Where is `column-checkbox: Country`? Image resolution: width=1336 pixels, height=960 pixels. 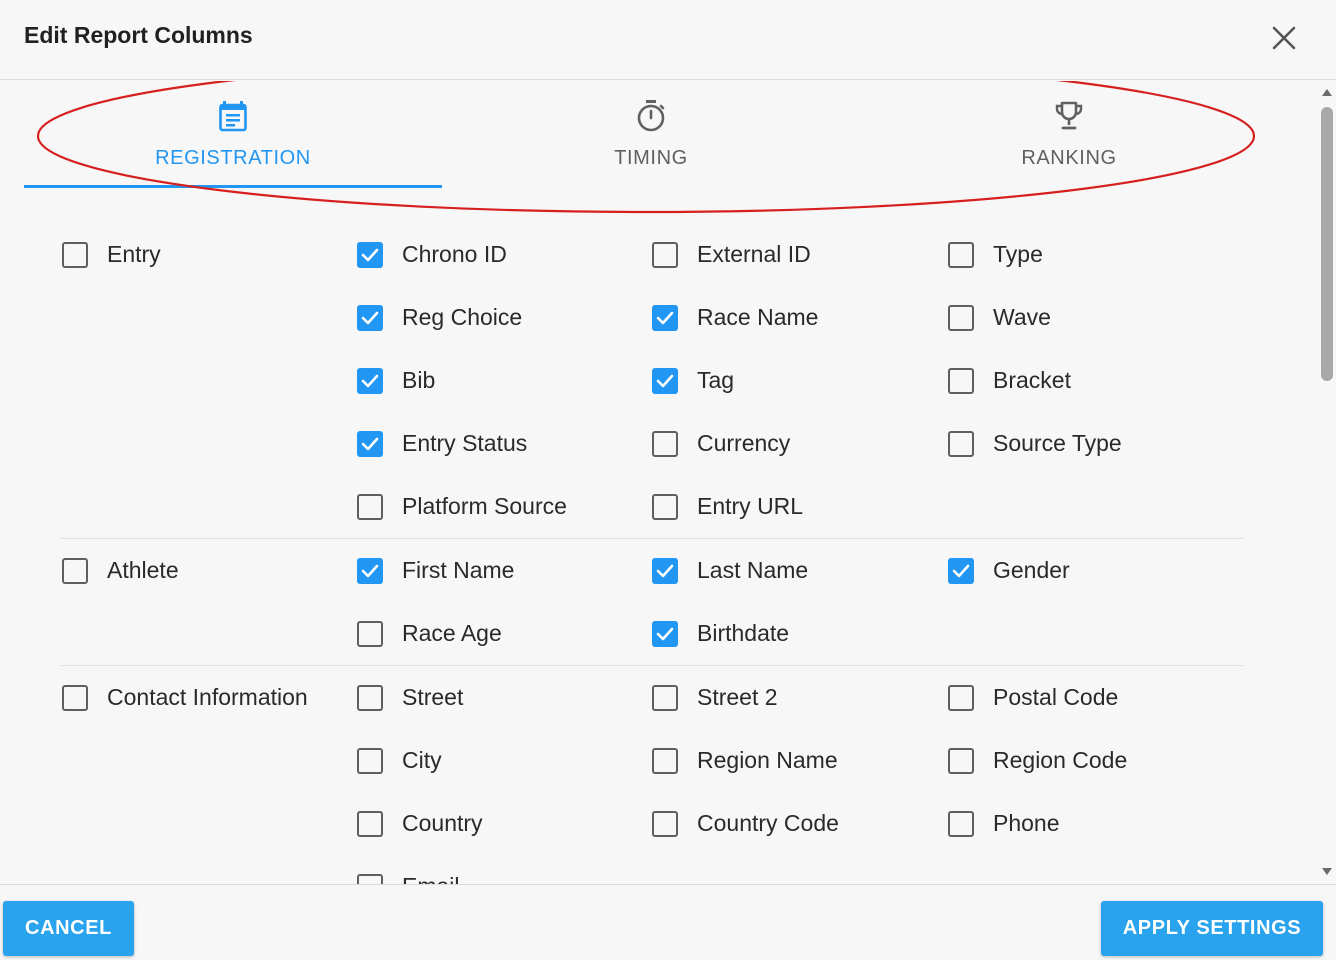
column-checkbox: Country is located at coordinates (420, 823).